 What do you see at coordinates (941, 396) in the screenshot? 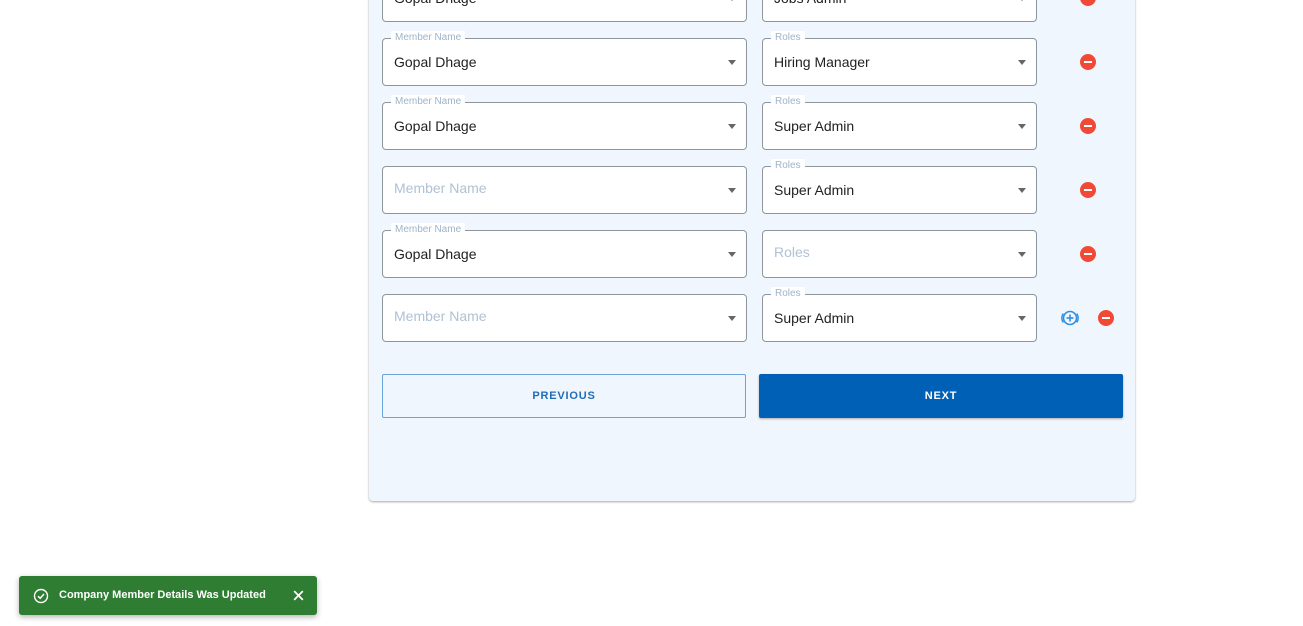
I see `next-button: NEXT` at bounding box center [941, 396].